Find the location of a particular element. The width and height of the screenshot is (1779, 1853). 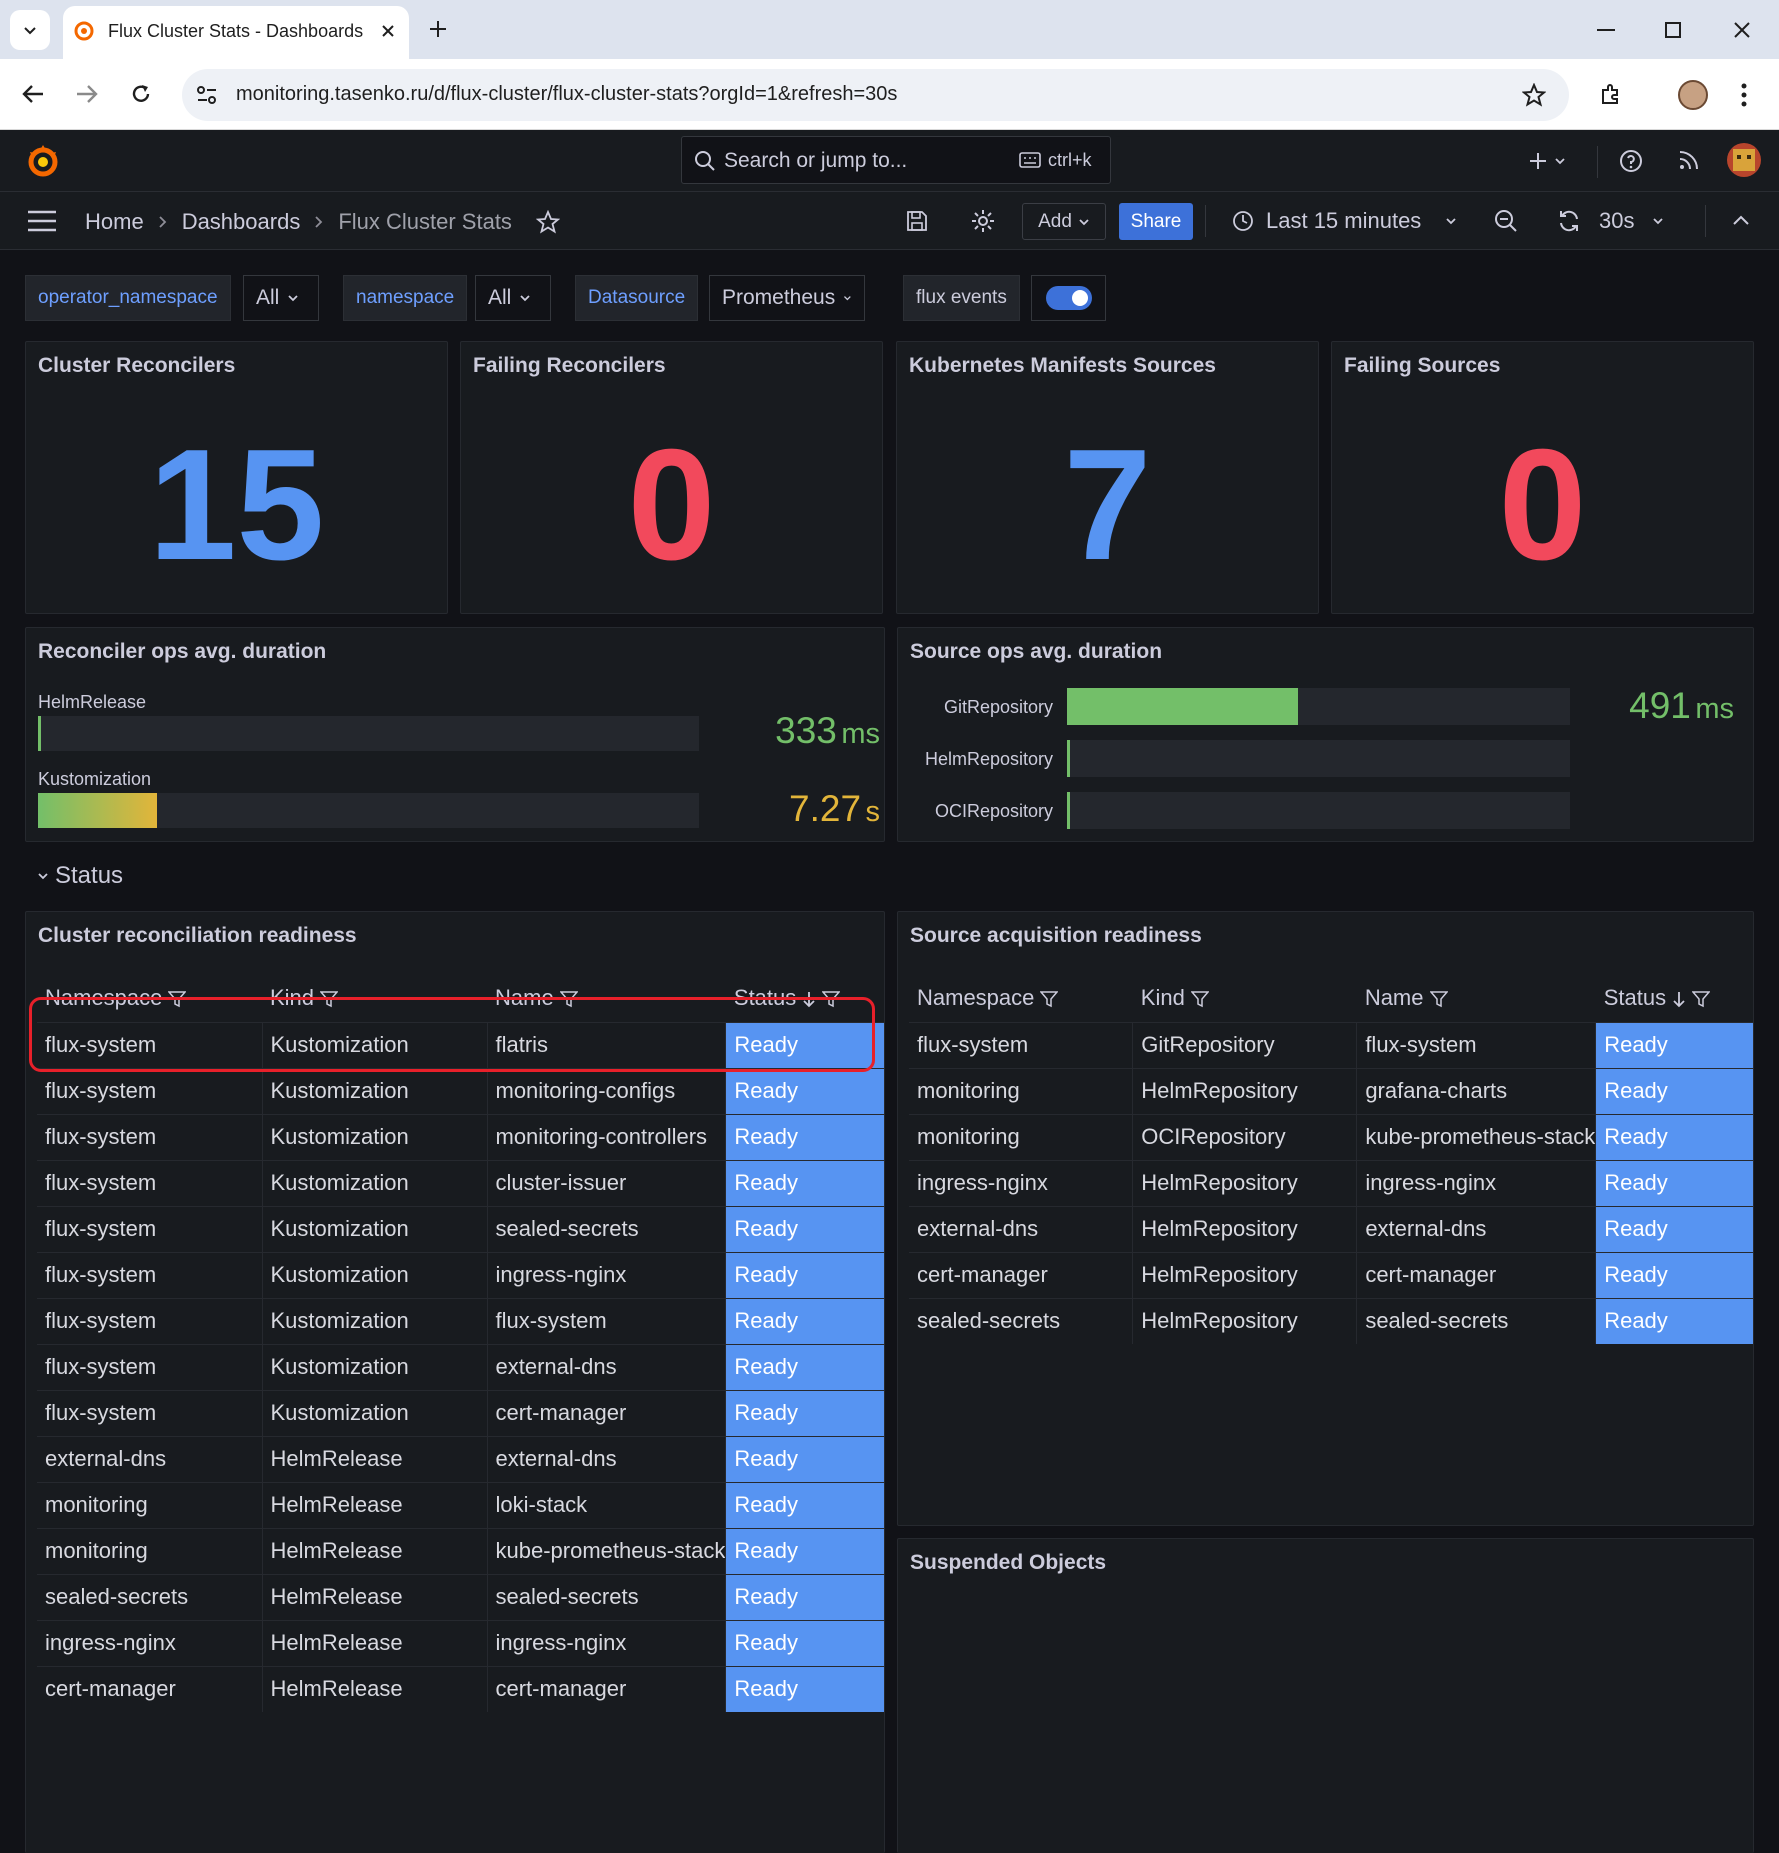

refresh-picker: 30s is located at coordinates (1610, 221).